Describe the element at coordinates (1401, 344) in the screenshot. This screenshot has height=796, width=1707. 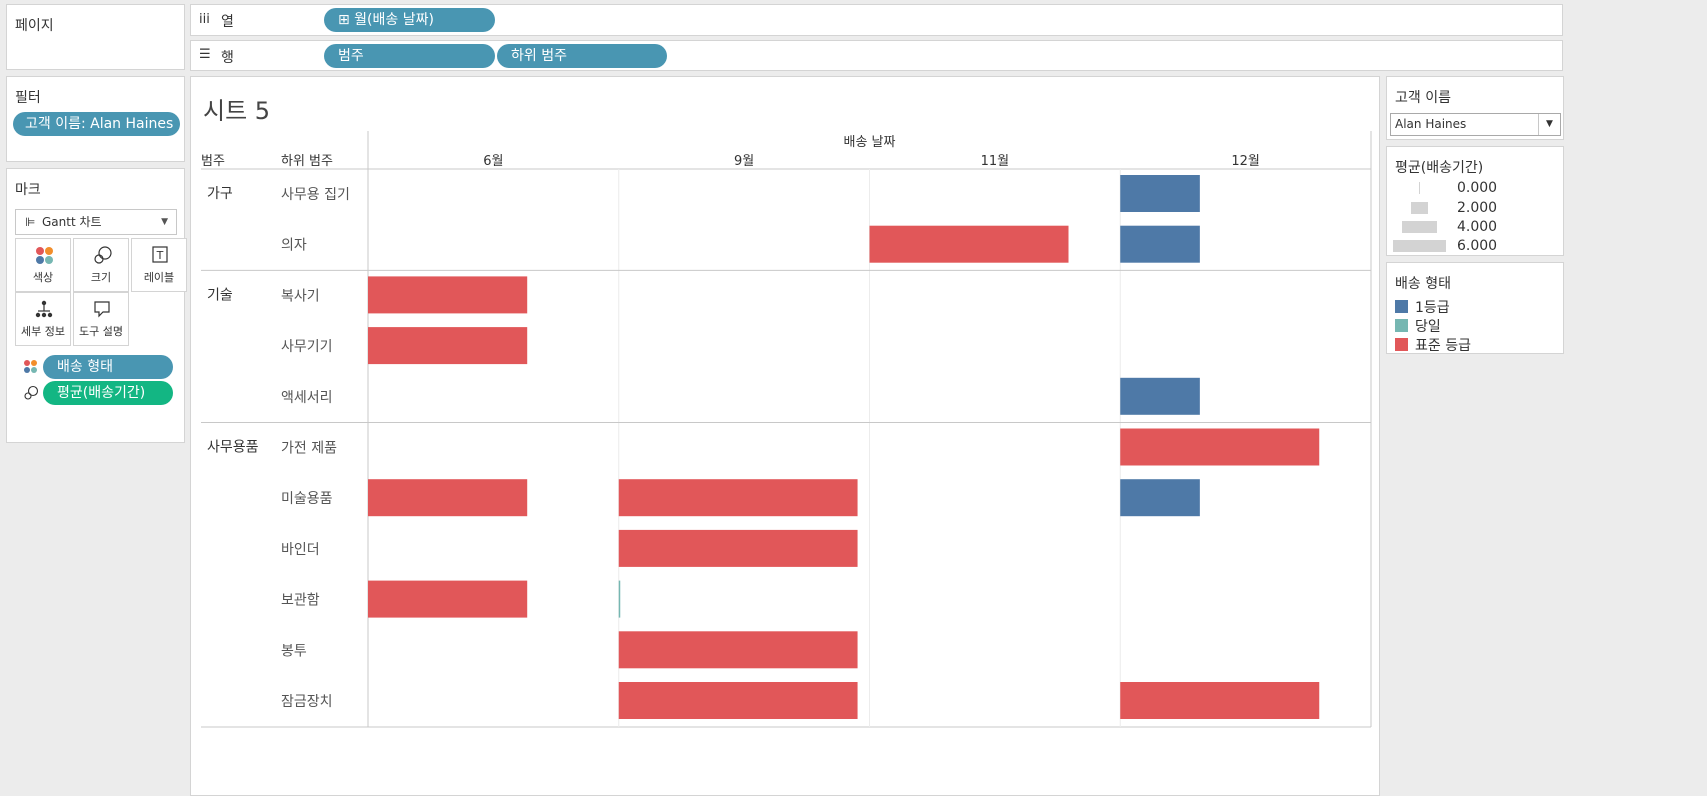
I see `legend-swatch-standard` at that location.